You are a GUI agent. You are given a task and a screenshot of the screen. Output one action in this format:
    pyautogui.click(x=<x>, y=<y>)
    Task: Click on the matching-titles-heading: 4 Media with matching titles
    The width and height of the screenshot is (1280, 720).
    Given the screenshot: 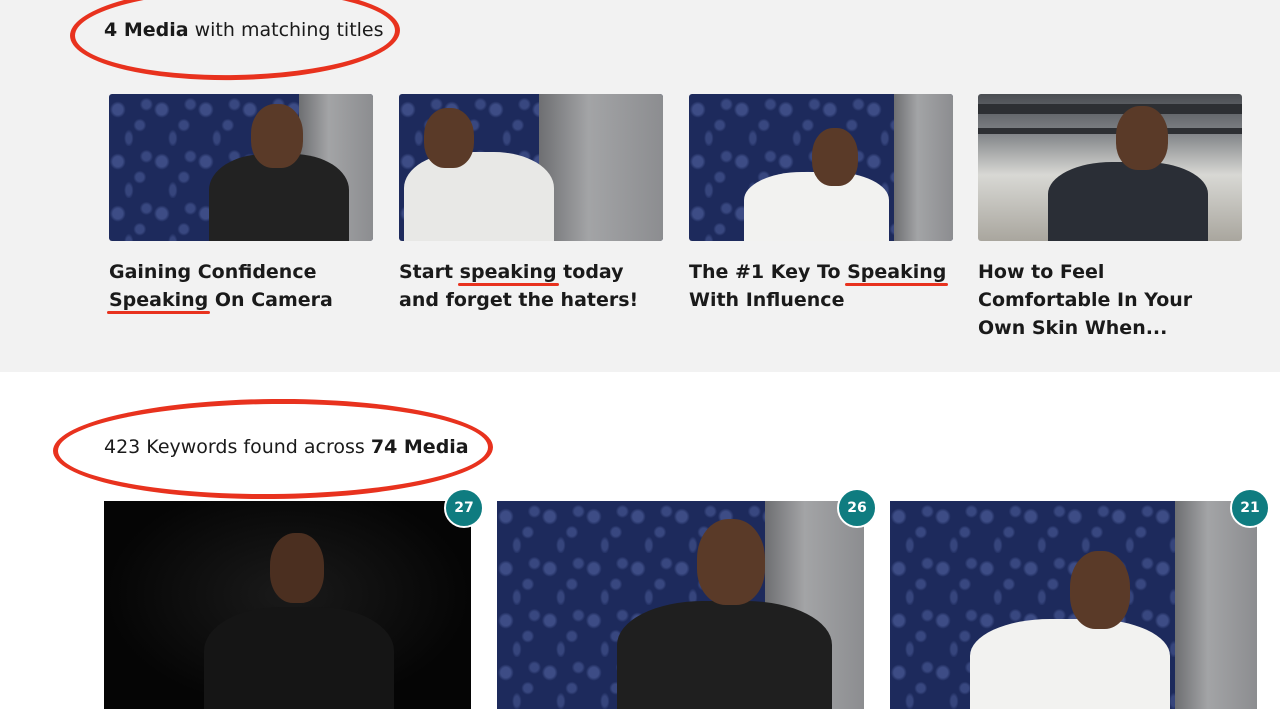 What is the action you would take?
    pyautogui.click(x=244, y=30)
    